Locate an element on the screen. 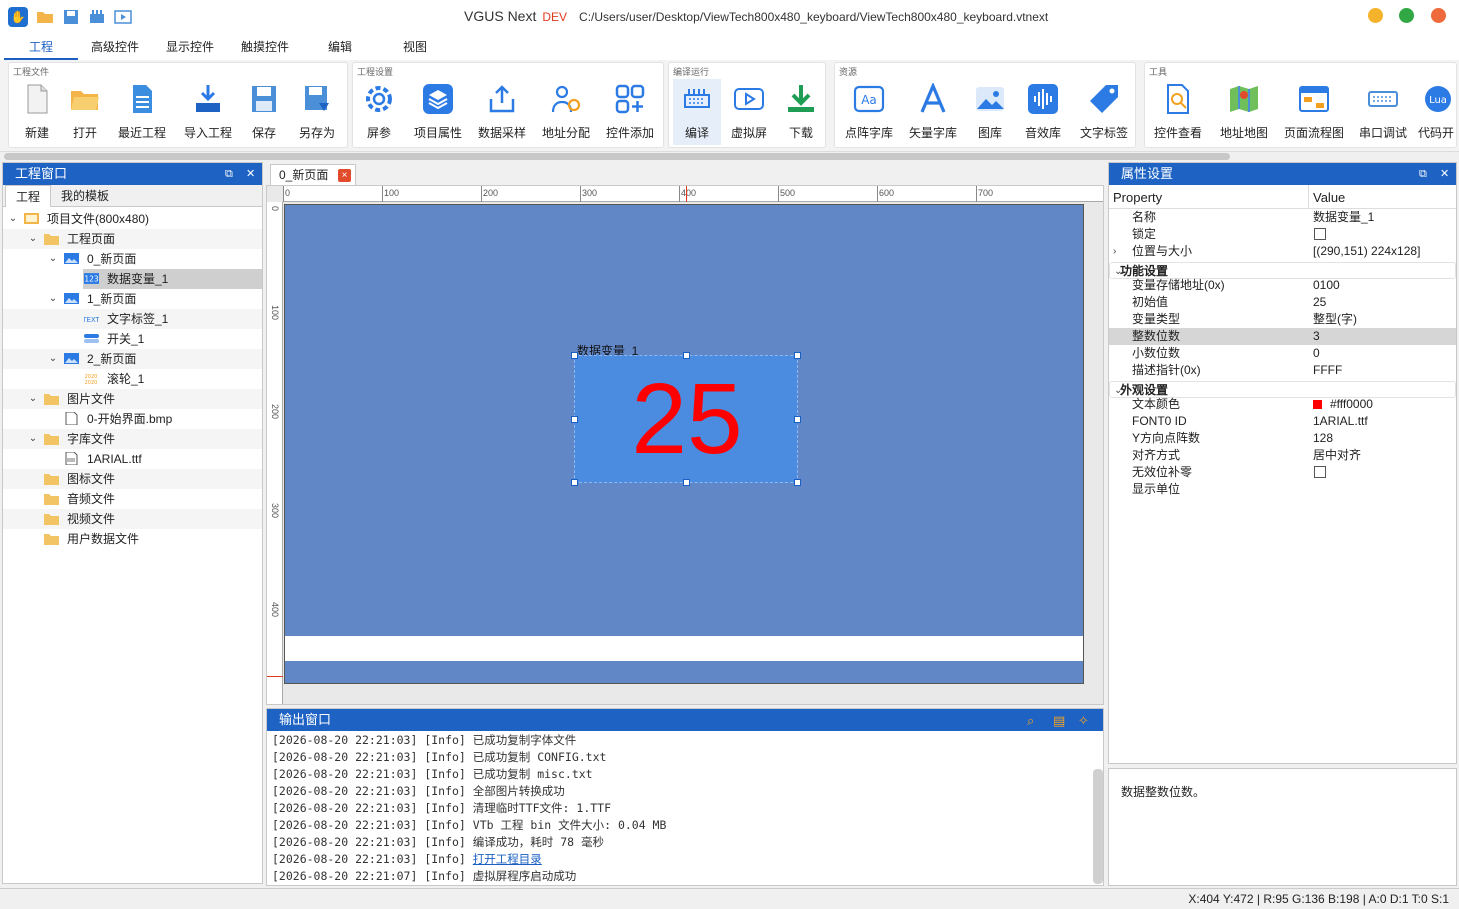 The image size is (1459, 909). property-row: 小数位数 0 is located at coordinates (1282, 353).